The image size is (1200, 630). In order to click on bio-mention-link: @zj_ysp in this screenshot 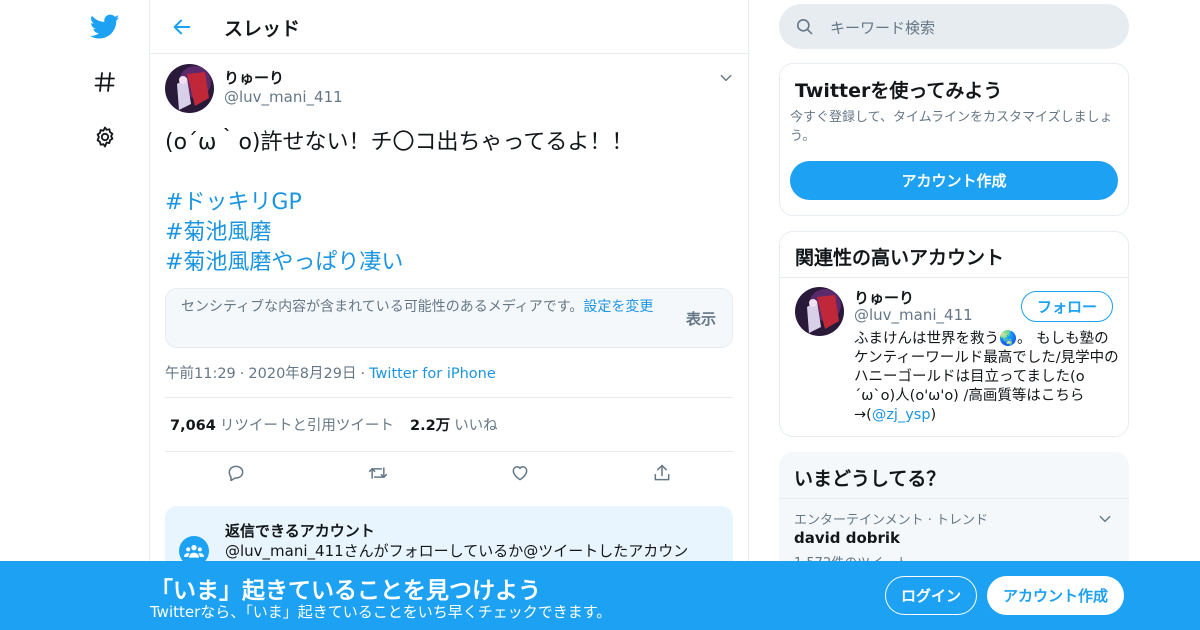, I will do `click(901, 415)`.